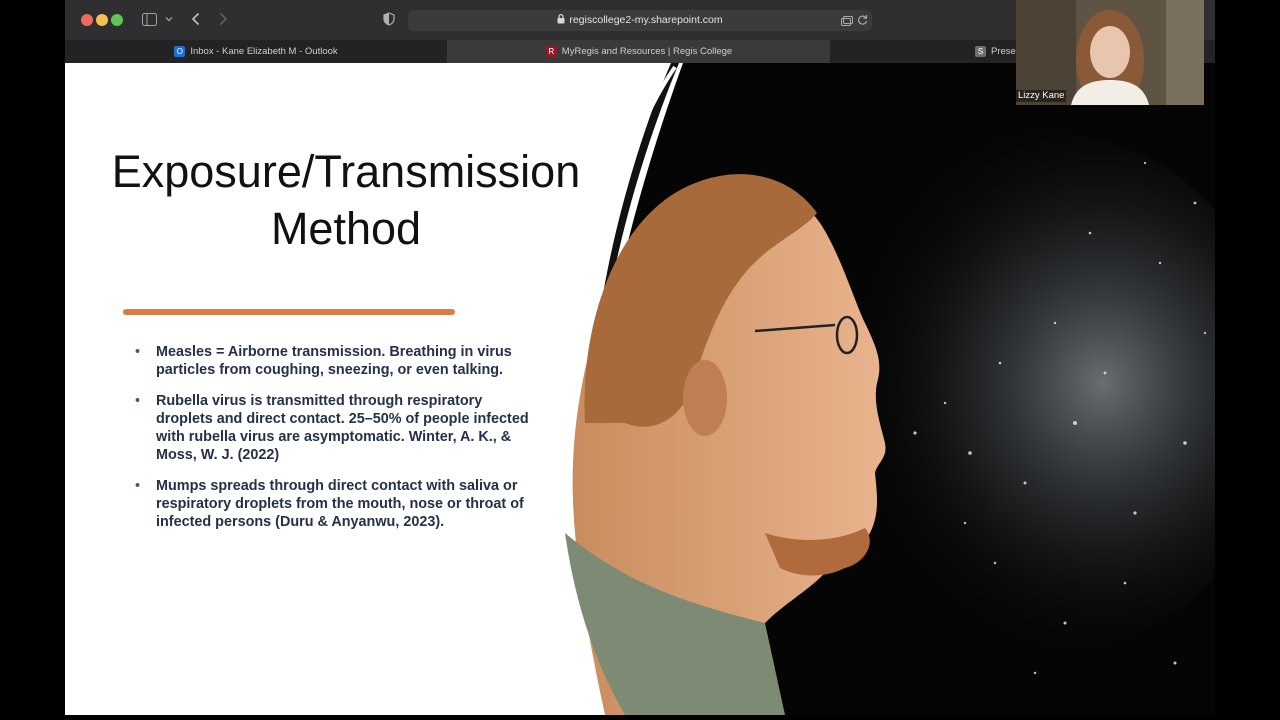  I want to click on chevron-down-icon, so click(169, 20).